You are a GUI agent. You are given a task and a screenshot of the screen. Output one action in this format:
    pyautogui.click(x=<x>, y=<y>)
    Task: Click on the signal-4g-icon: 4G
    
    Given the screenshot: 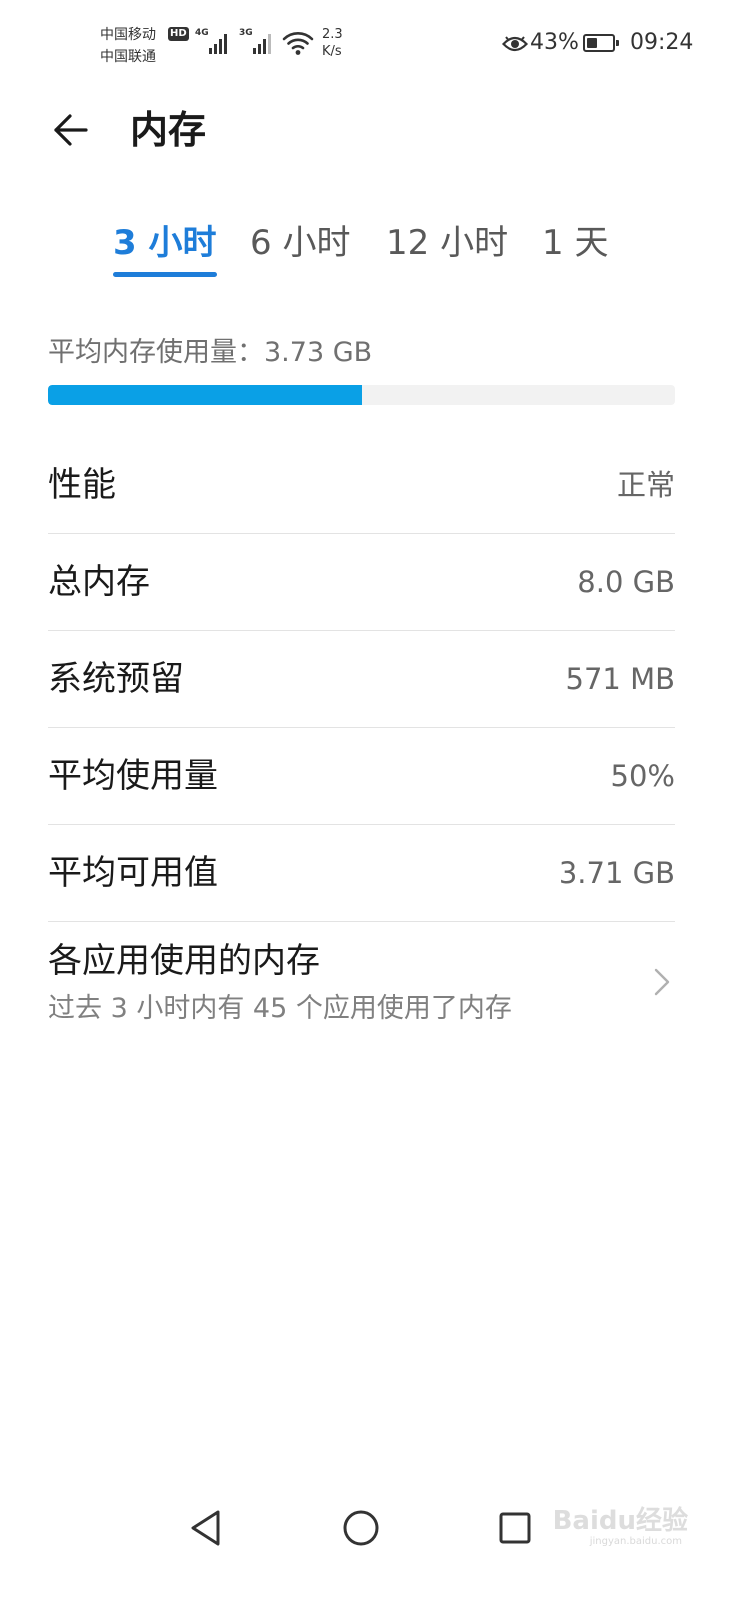 What is the action you would take?
    pyautogui.click(x=219, y=41)
    